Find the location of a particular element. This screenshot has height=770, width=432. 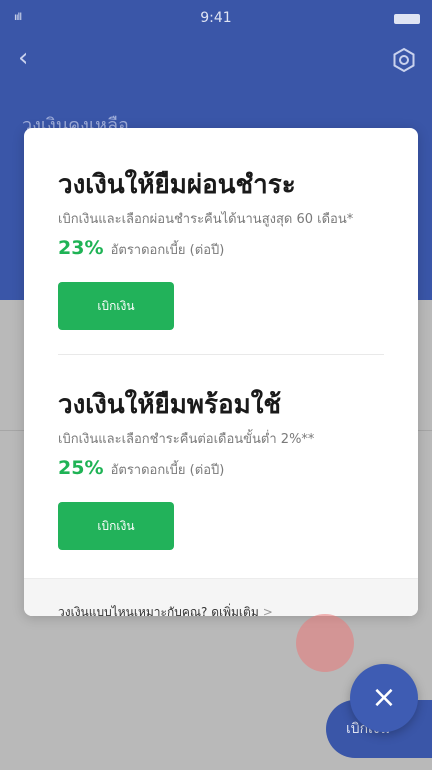

status-time: 9:41 is located at coordinates (216, 18).